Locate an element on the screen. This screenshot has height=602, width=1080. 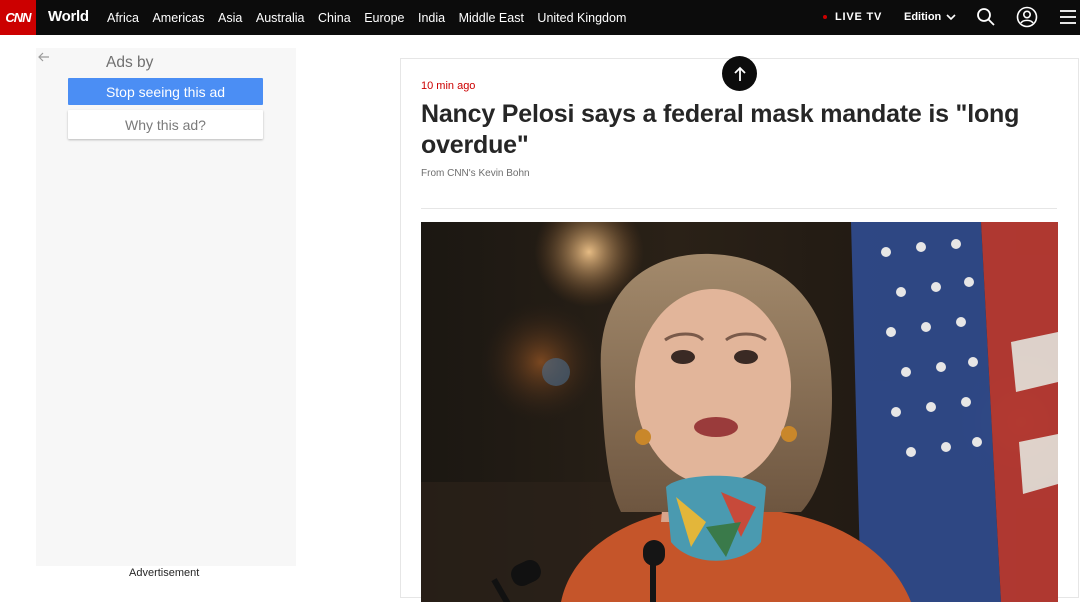
scroll-to-top-button is located at coordinates (739, 73).